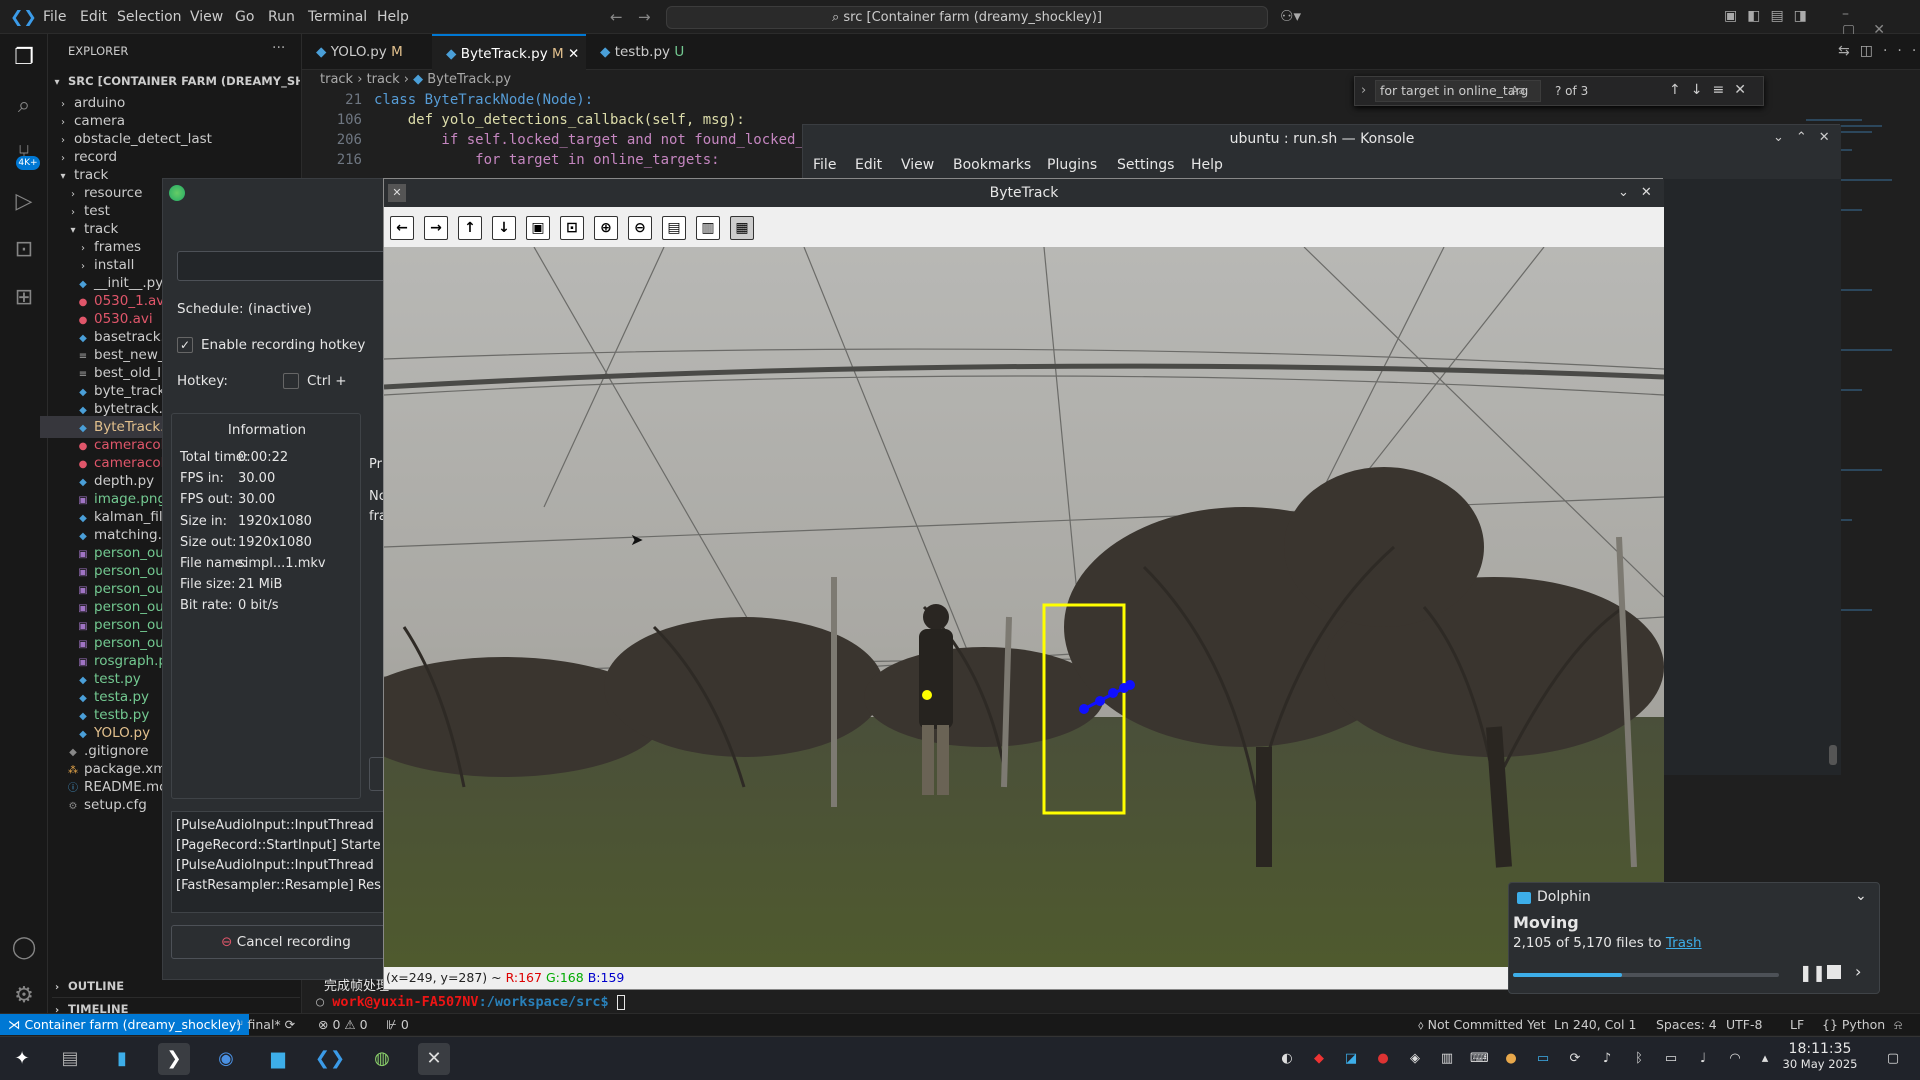 The width and height of the screenshot is (1920, 1080). I want to click on pager-icon: ▤, so click(70, 1059).